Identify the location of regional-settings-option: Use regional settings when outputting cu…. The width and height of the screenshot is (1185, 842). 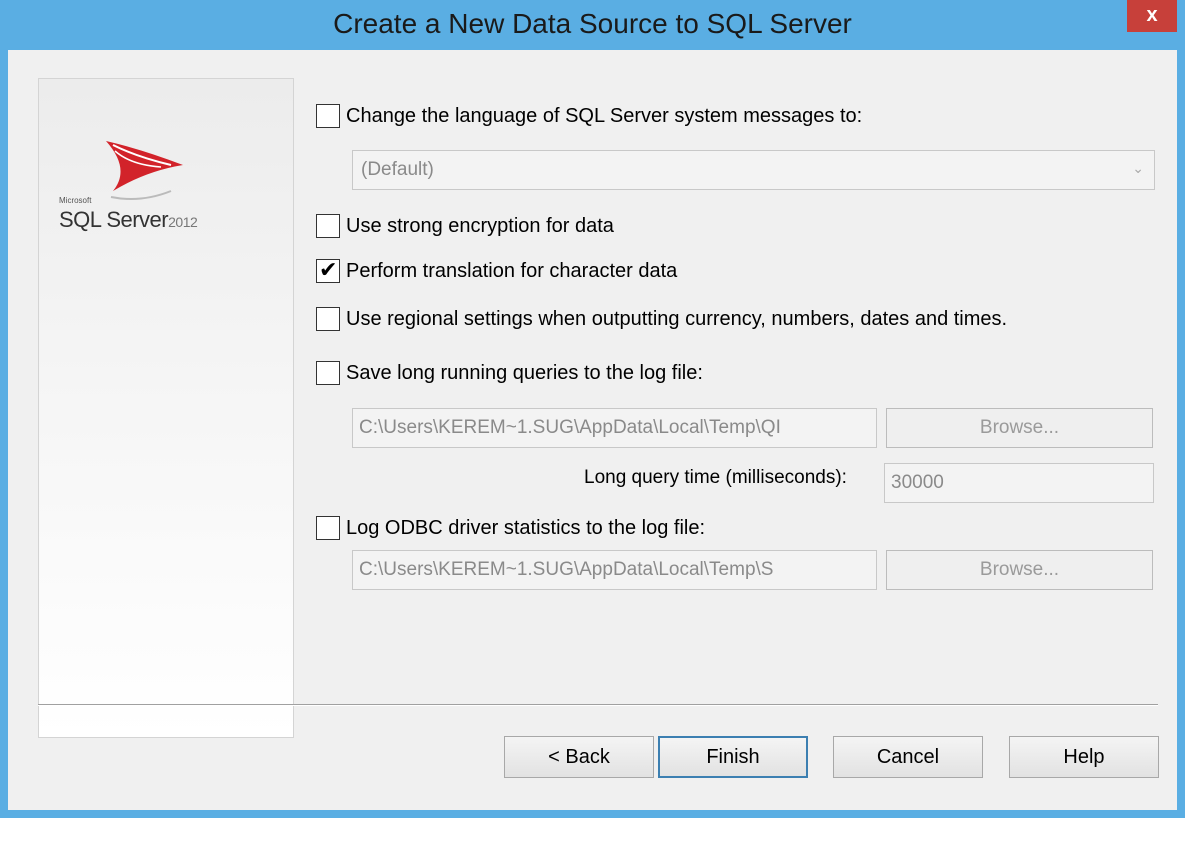
(661, 319).